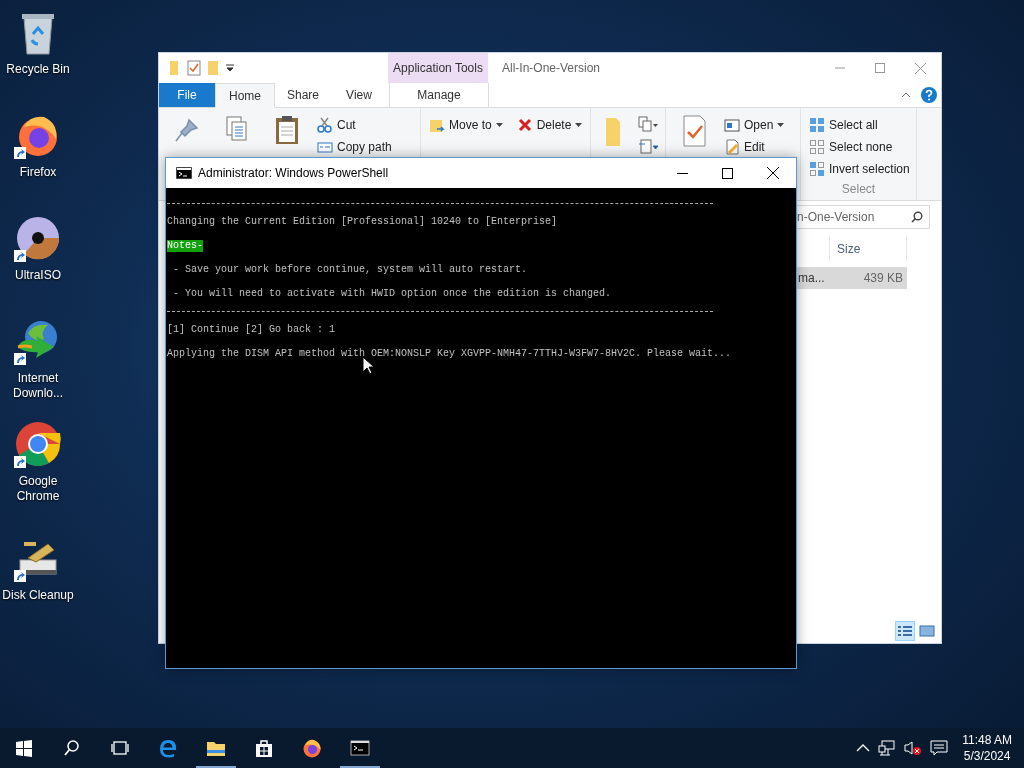 The height and width of the screenshot is (768, 1024). I want to click on notifications-icon, so click(939, 748).